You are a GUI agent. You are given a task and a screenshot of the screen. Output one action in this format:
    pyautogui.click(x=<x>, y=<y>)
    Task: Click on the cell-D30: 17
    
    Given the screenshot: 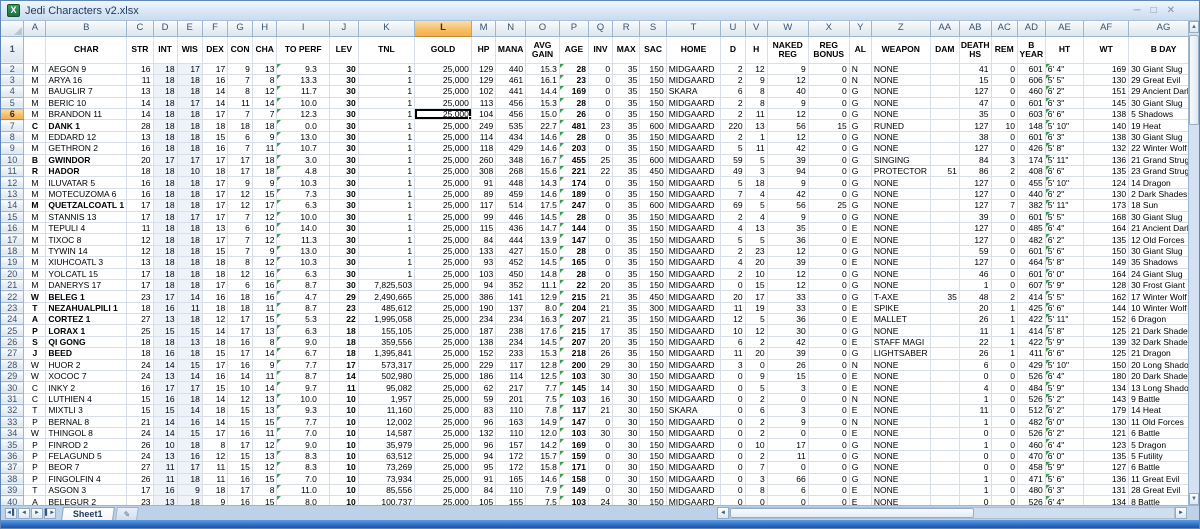 What is the action you would take?
    pyautogui.click(x=165, y=387)
    